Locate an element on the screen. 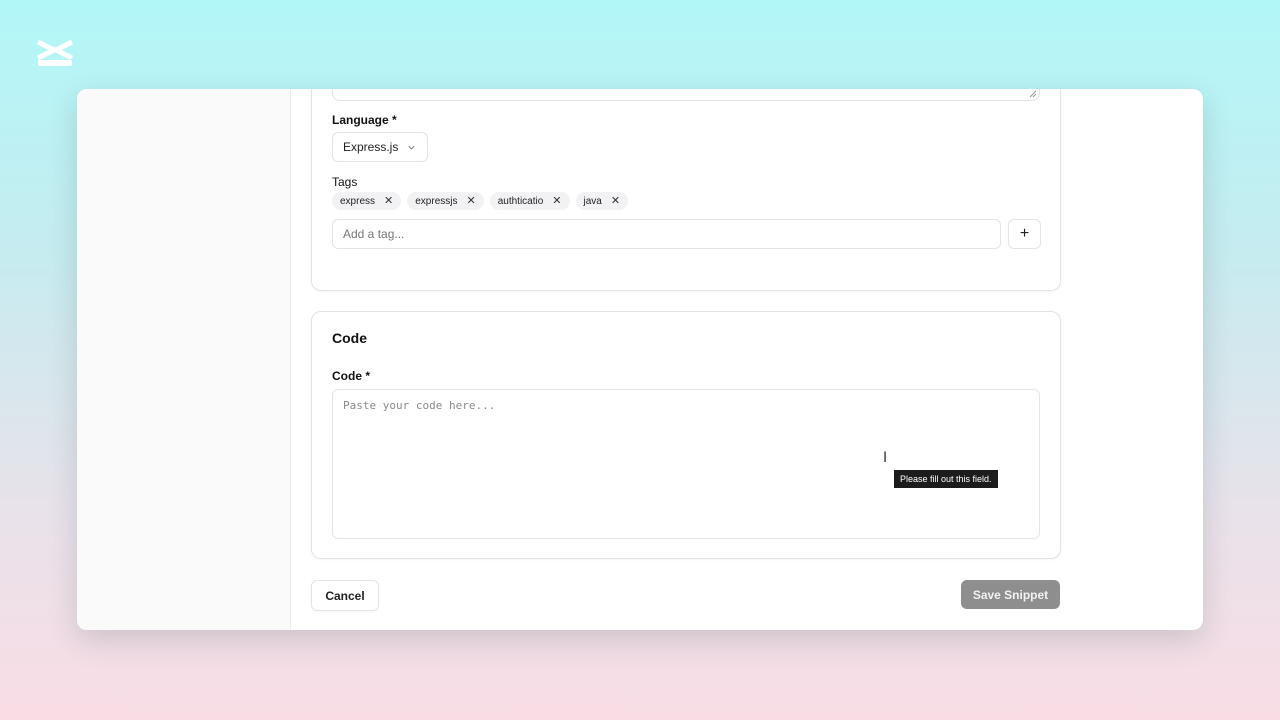 The height and width of the screenshot is (720, 1280). code-section-title: Code is located at coordinates (349, 338).